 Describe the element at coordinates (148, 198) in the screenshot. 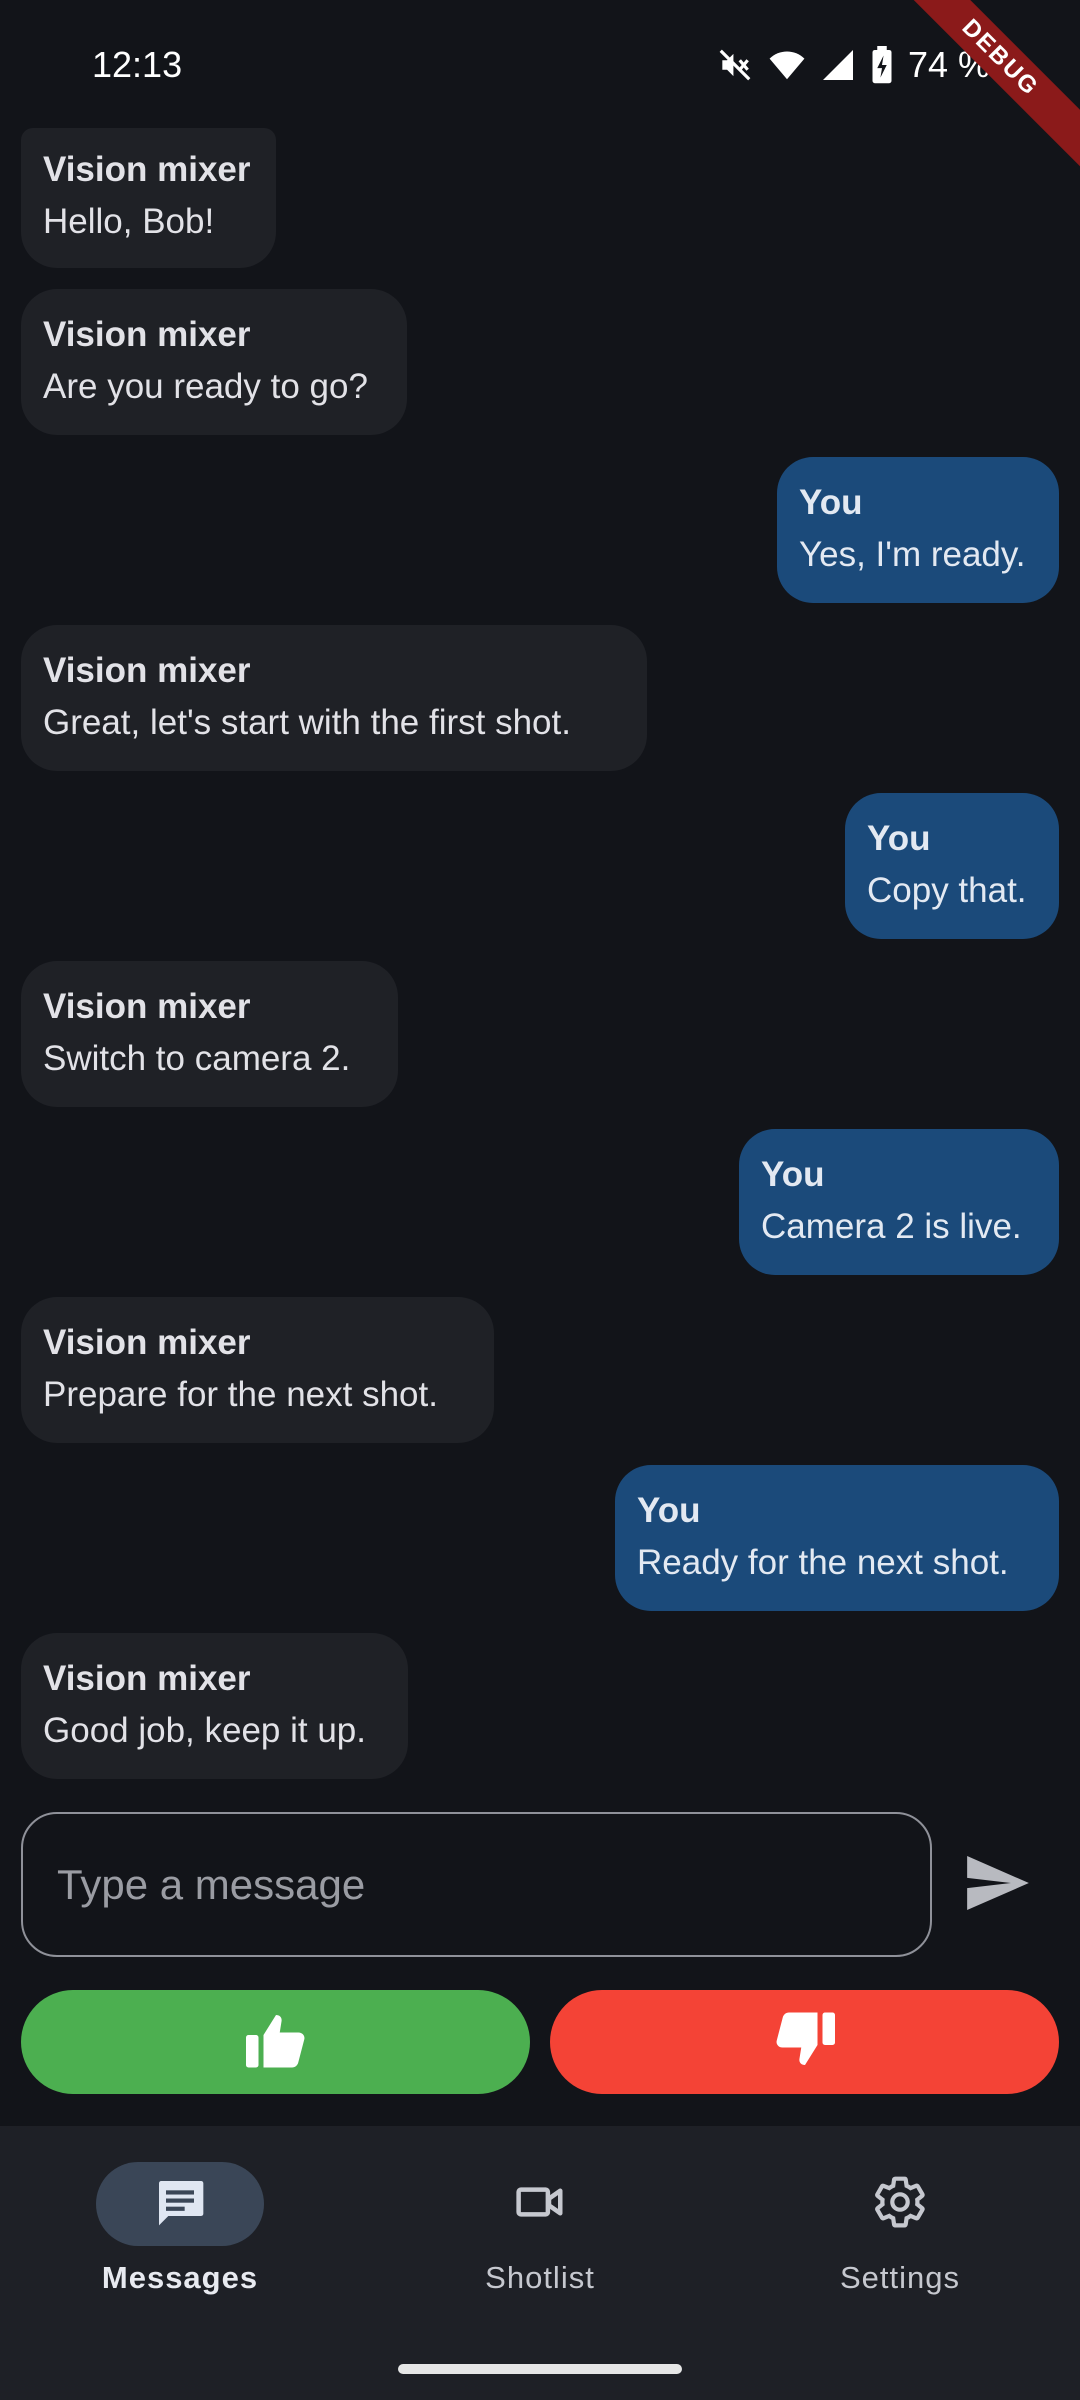

I see `message-bubble: Vision mixer Hello, Bob!` at that location.